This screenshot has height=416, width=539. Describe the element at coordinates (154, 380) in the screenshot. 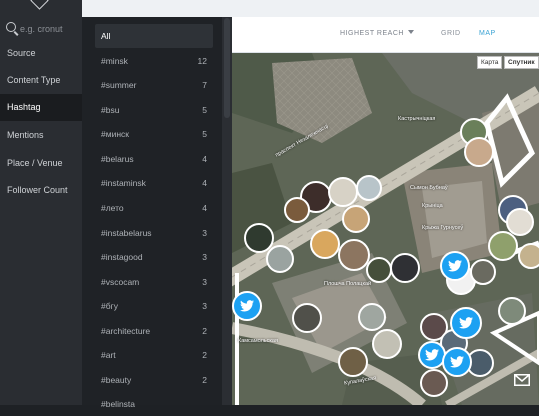

I see `hashtag-row: #beauty 2` at that location.